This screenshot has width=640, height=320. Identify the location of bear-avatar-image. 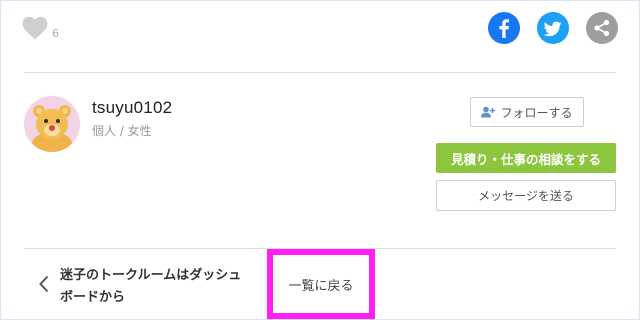
(52, 124).